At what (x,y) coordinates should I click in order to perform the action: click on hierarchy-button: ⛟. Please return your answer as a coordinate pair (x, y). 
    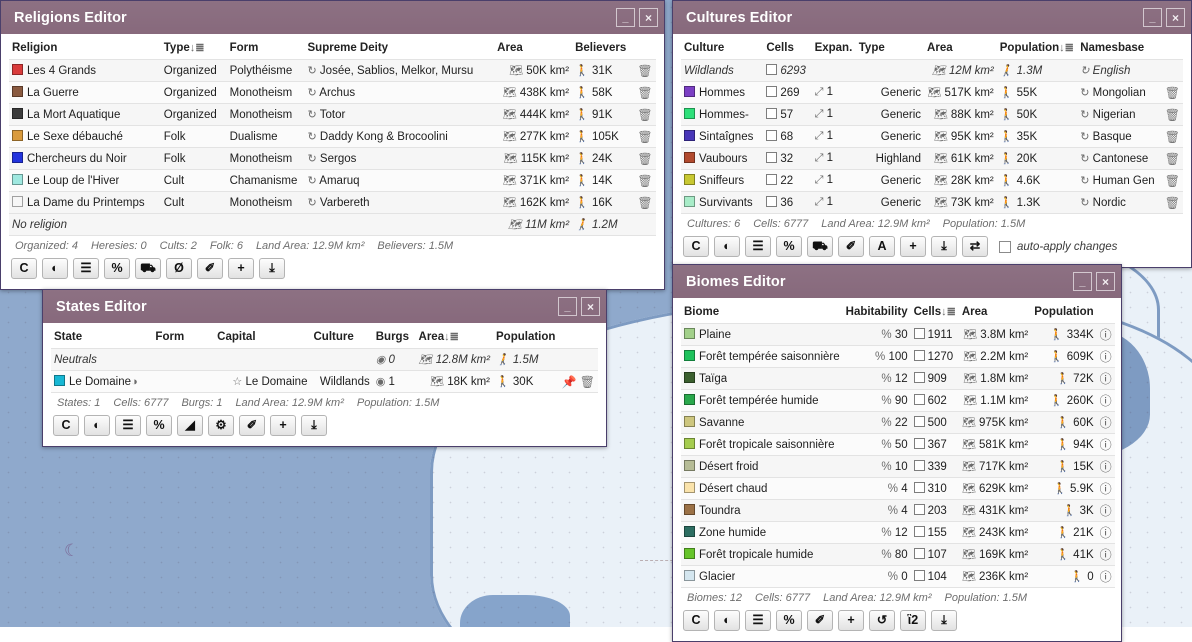
    Looking at the image, I should click on (148, 268).